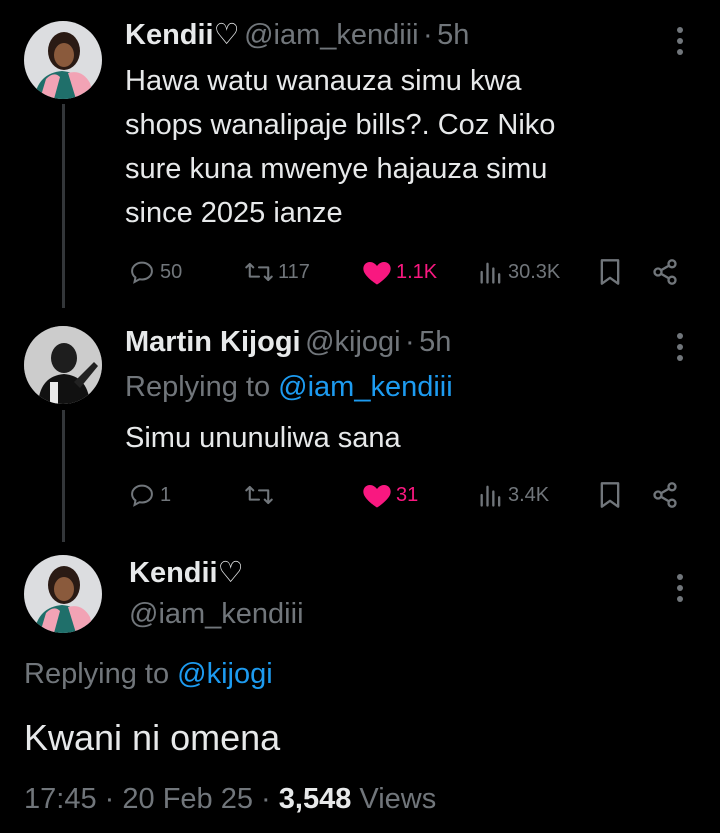 The image size is (720, 833). What do you see at coordinates (234, 213) in the screenshot?
I see `tweet-text-line: since 2025 ianze` at bounding box center [234, 213].